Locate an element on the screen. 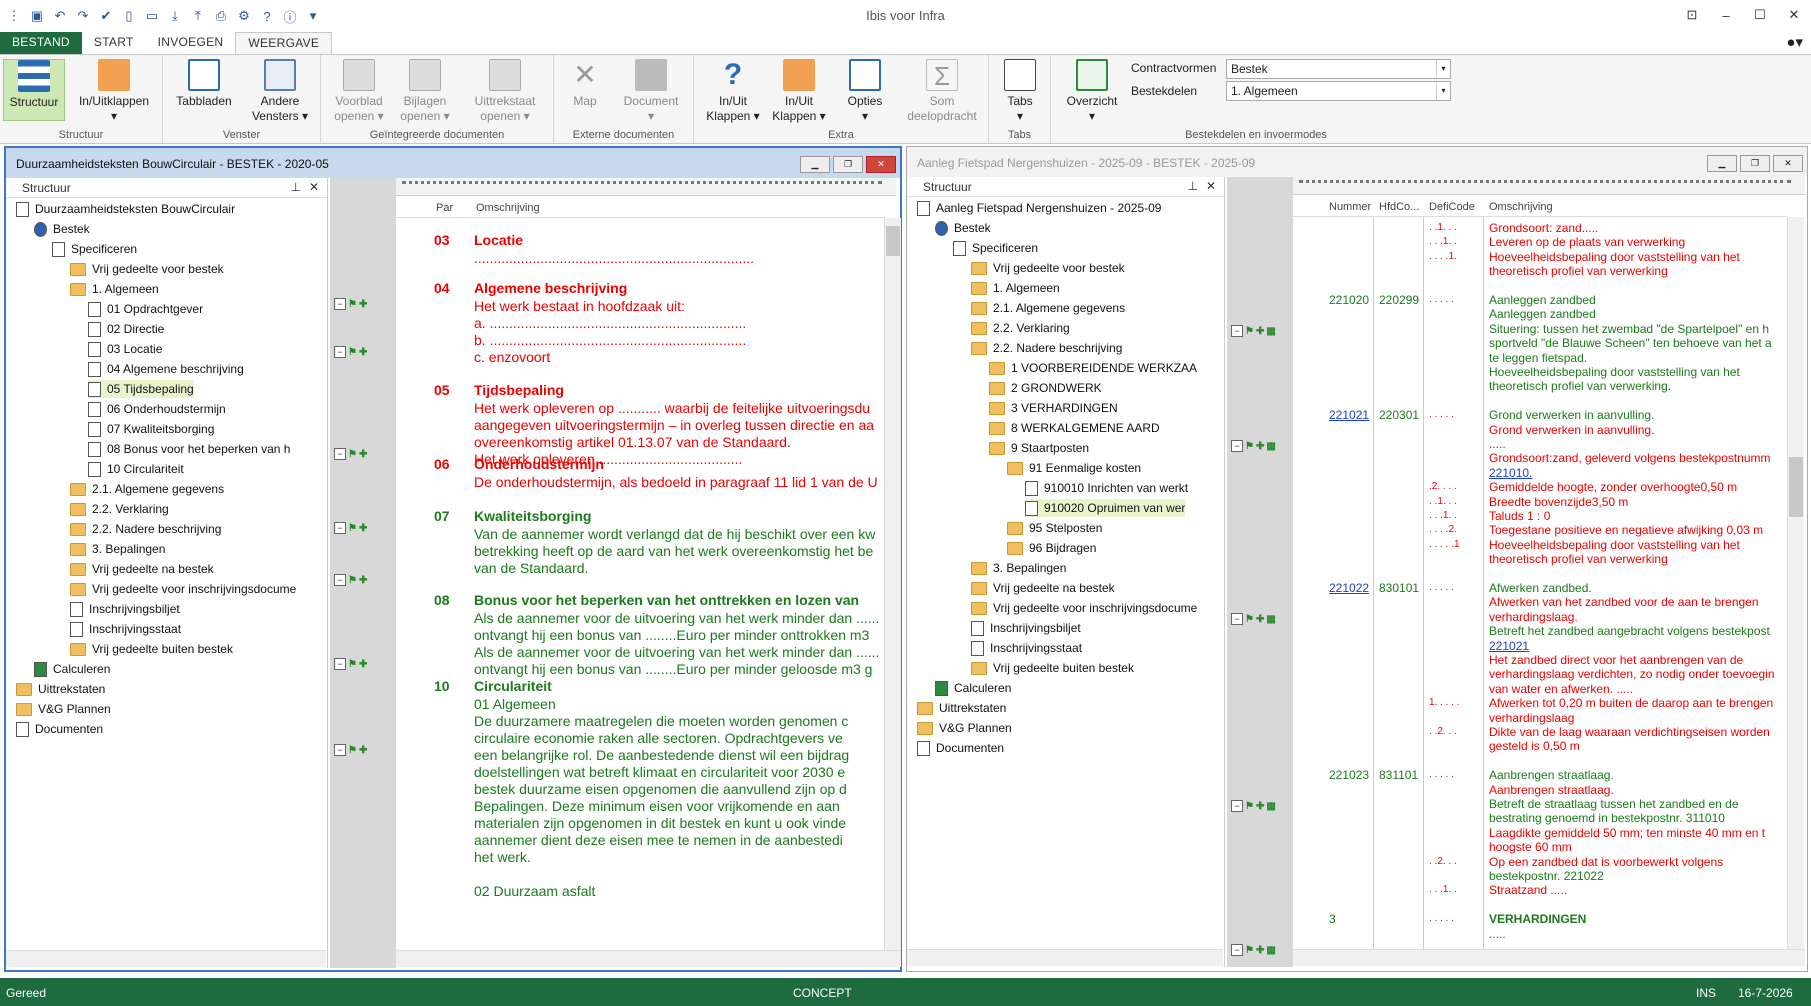 This screenshot has width=1811, height=1006. pin-icon: ⊥ is located at coordinates (1193, 186).